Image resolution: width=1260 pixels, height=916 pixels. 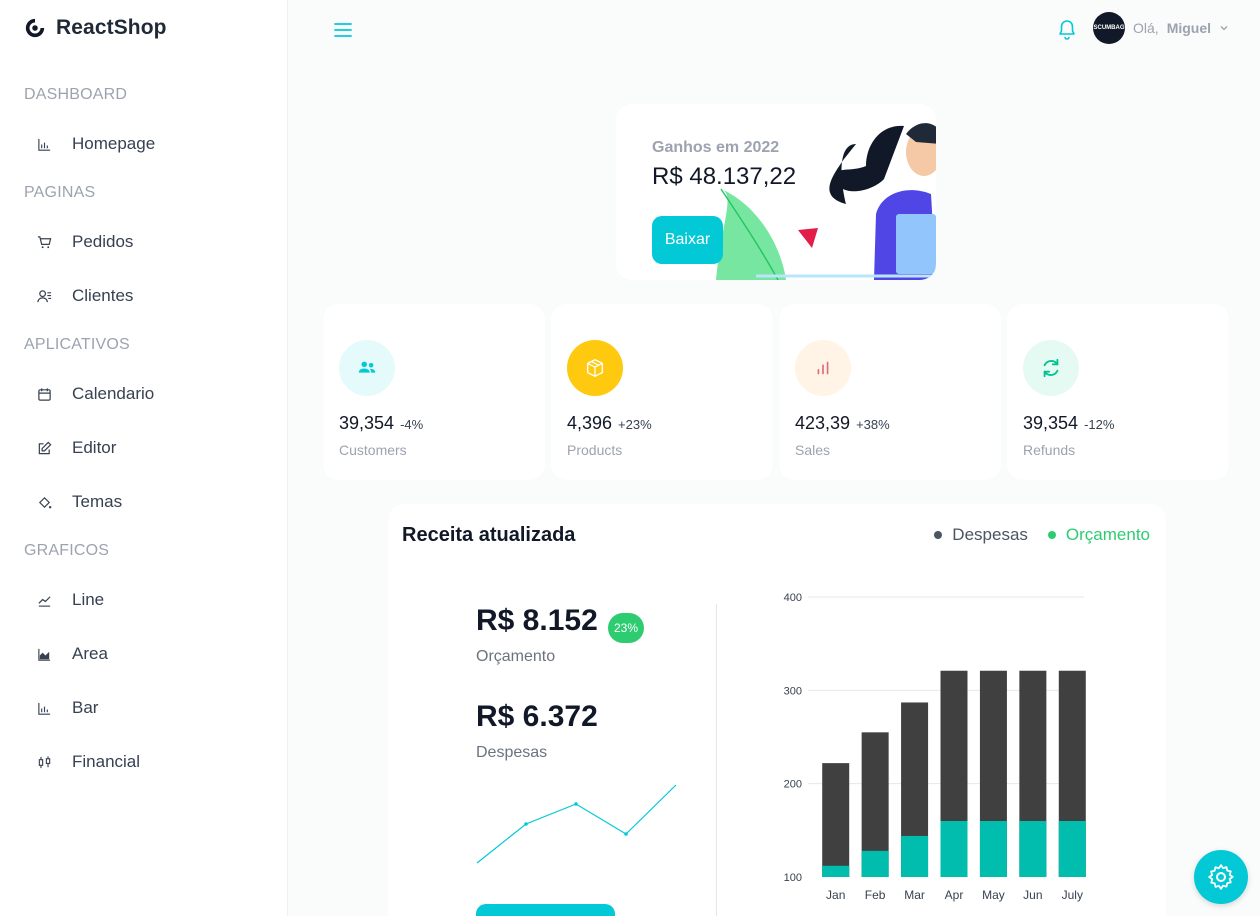 What do you see at coordinates (662, 392) in the screenshot?
I see `stat-card-products: 4,396 +23% Products` at bounding box center [662, 392].